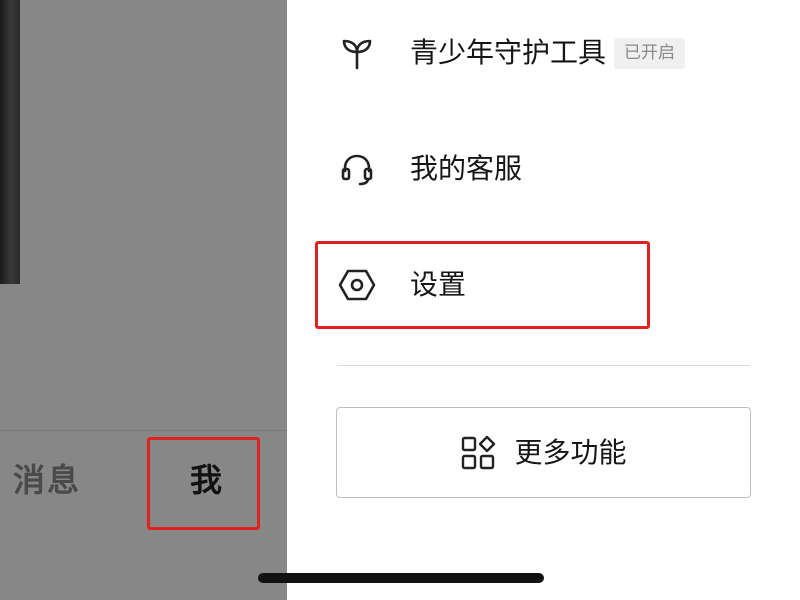  I want to click on headset-icon, so click(357, 169).